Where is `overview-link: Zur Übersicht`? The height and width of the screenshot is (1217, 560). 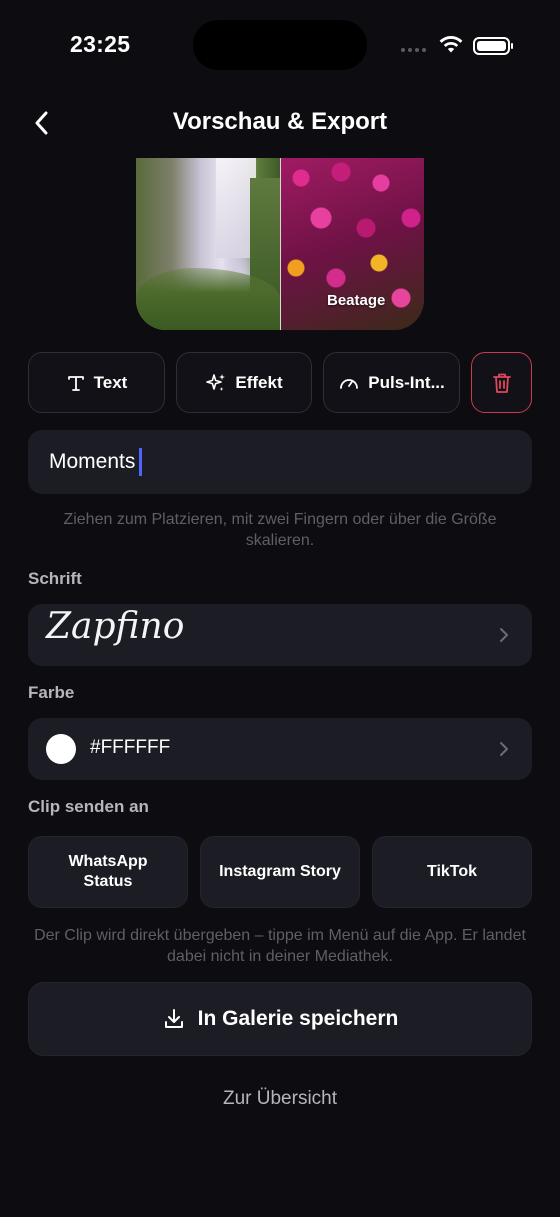
overview-link: Zur Übersicht is located at coordinates (280, 1099).